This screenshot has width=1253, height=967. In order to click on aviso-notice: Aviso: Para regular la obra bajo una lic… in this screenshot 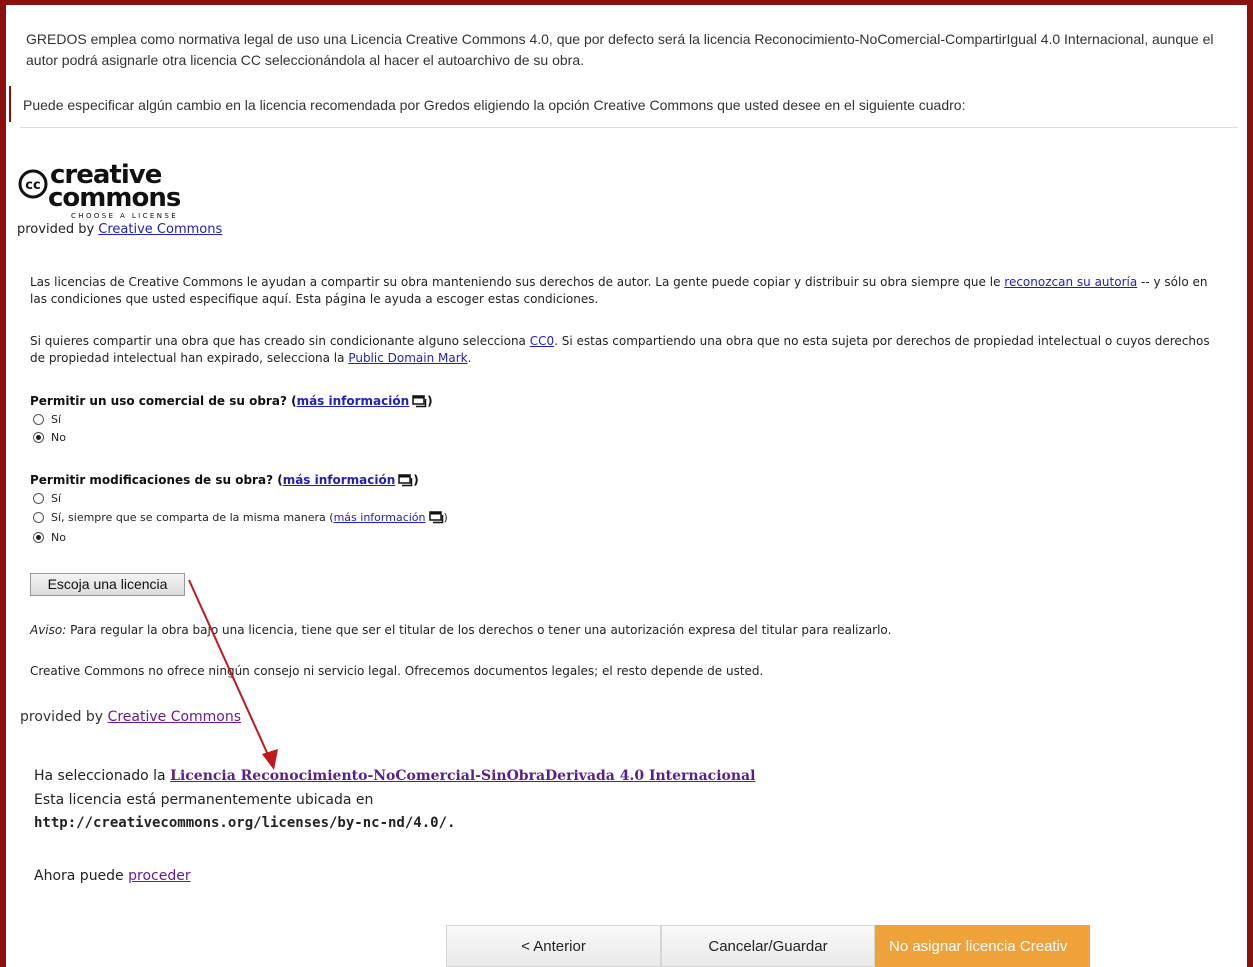, I will do `click(460, 630)`.